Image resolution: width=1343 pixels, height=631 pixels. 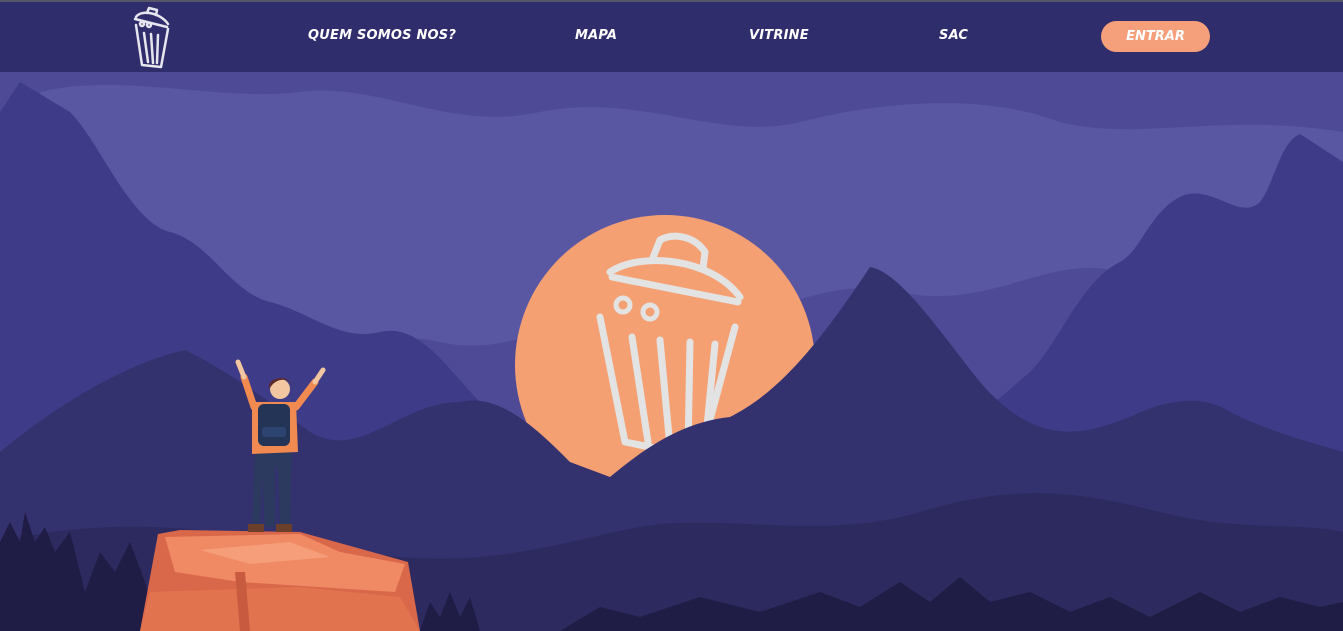 I want to click on nav-link-vitrine: VITRINE, so click(x=779, y=35).